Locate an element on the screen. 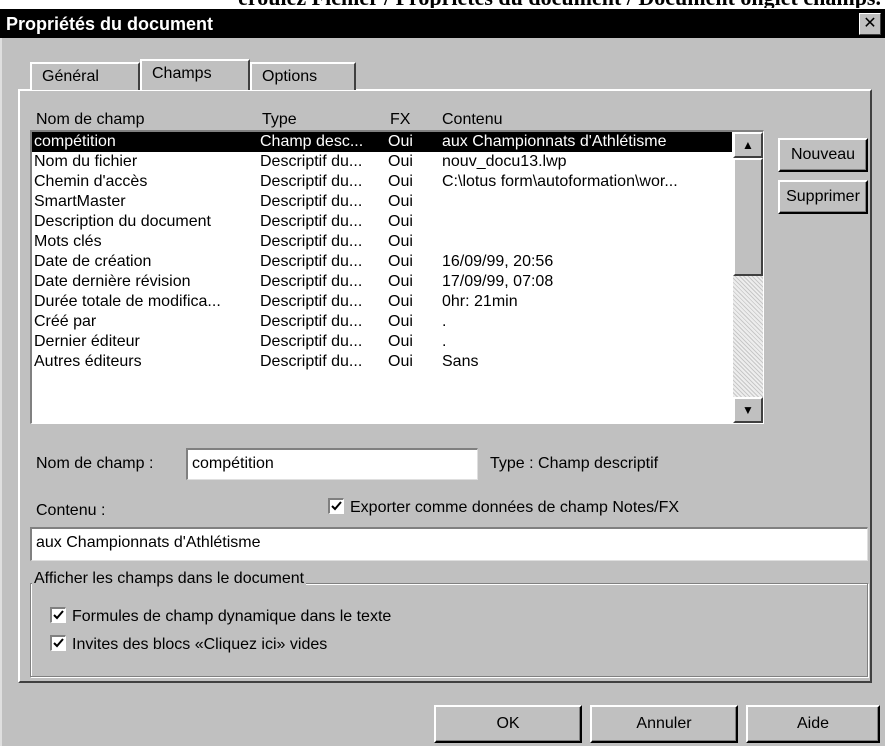  cell-content: Sans is located at coordinates (460, 361).